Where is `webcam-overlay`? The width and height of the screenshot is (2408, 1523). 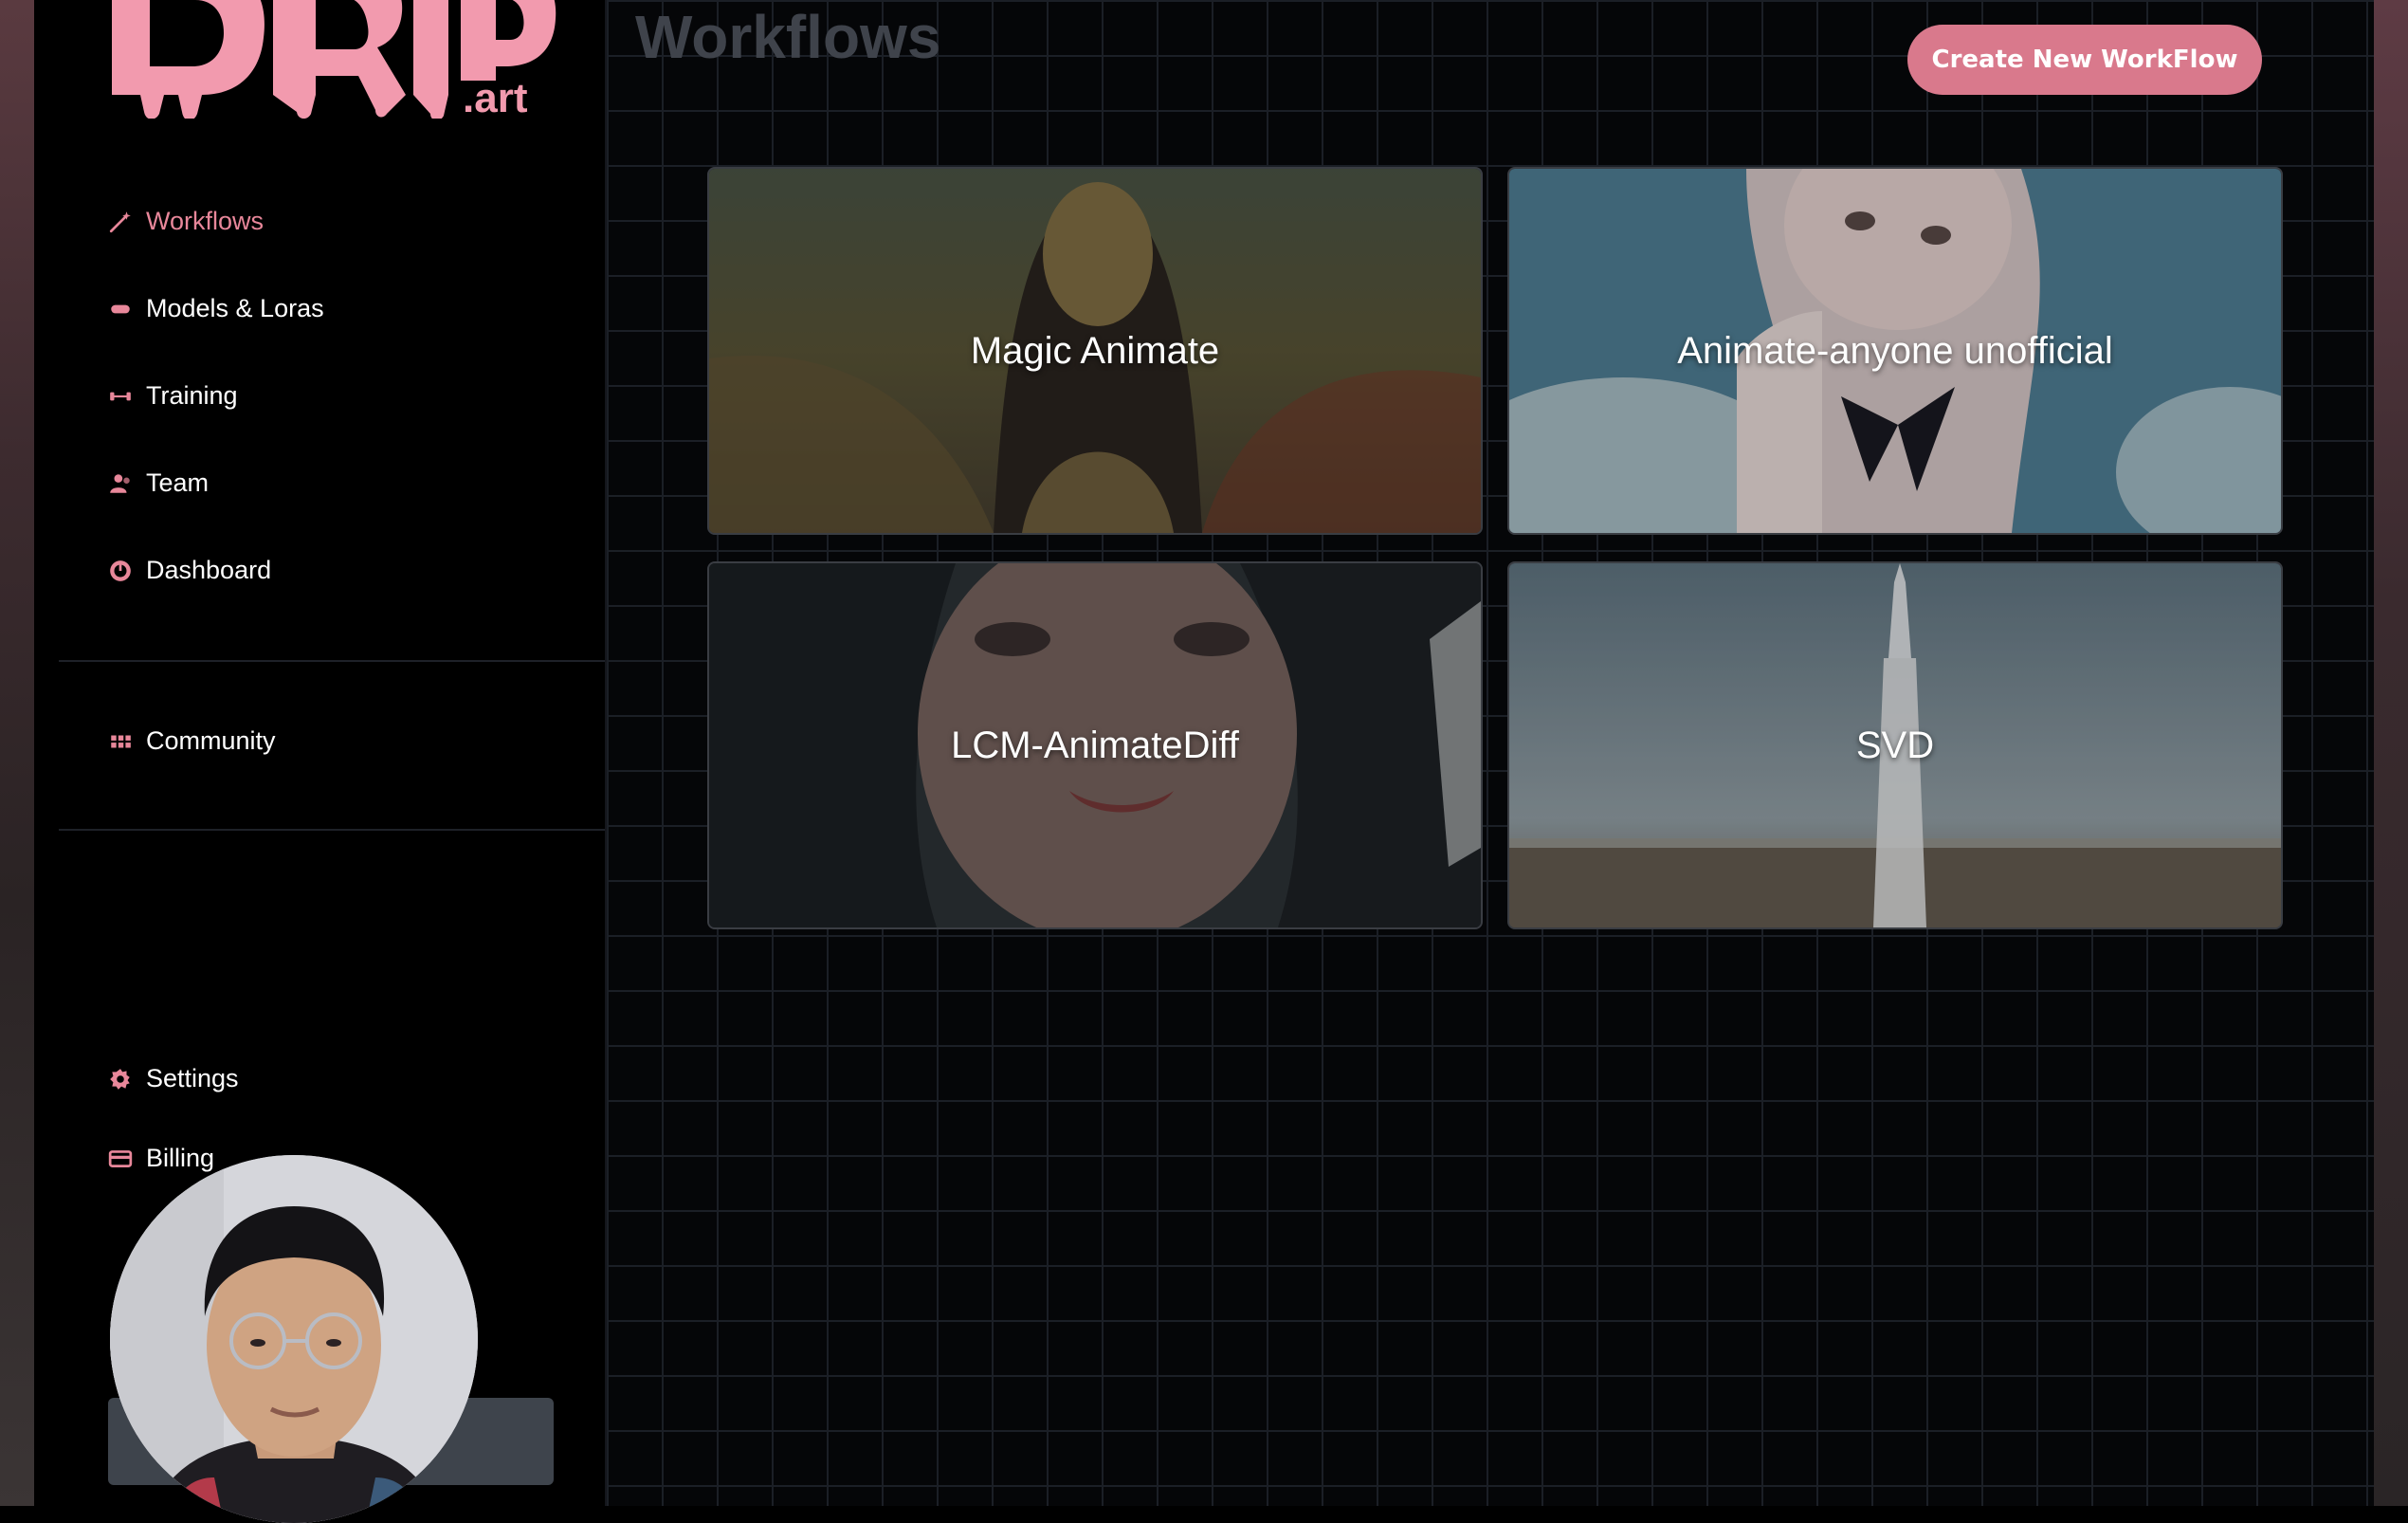 webcam-overlay is located at coordinates (294, 1339).